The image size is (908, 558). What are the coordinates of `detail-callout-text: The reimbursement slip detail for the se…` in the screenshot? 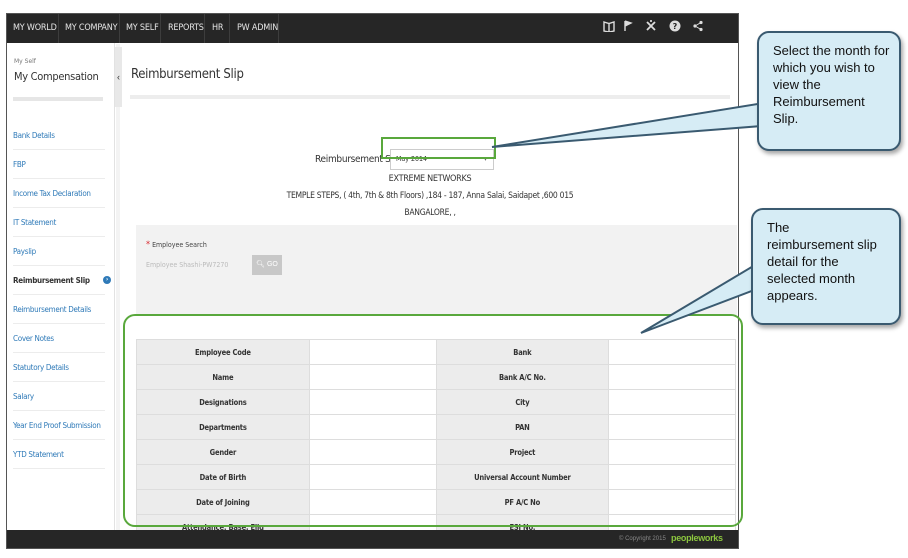 It's located at (822, 261).